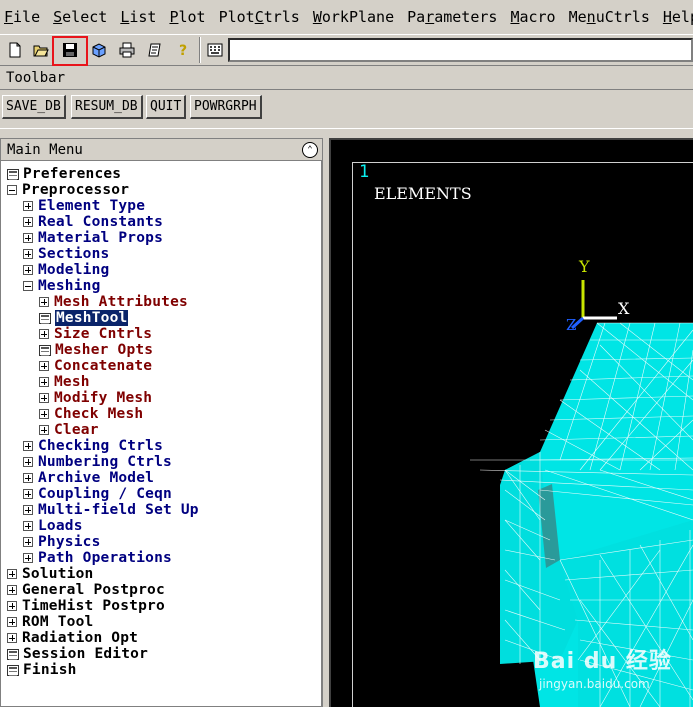  Describe the element at coordinates (183, 50) in the screenshot. I see `help-icon: ?` at that location.